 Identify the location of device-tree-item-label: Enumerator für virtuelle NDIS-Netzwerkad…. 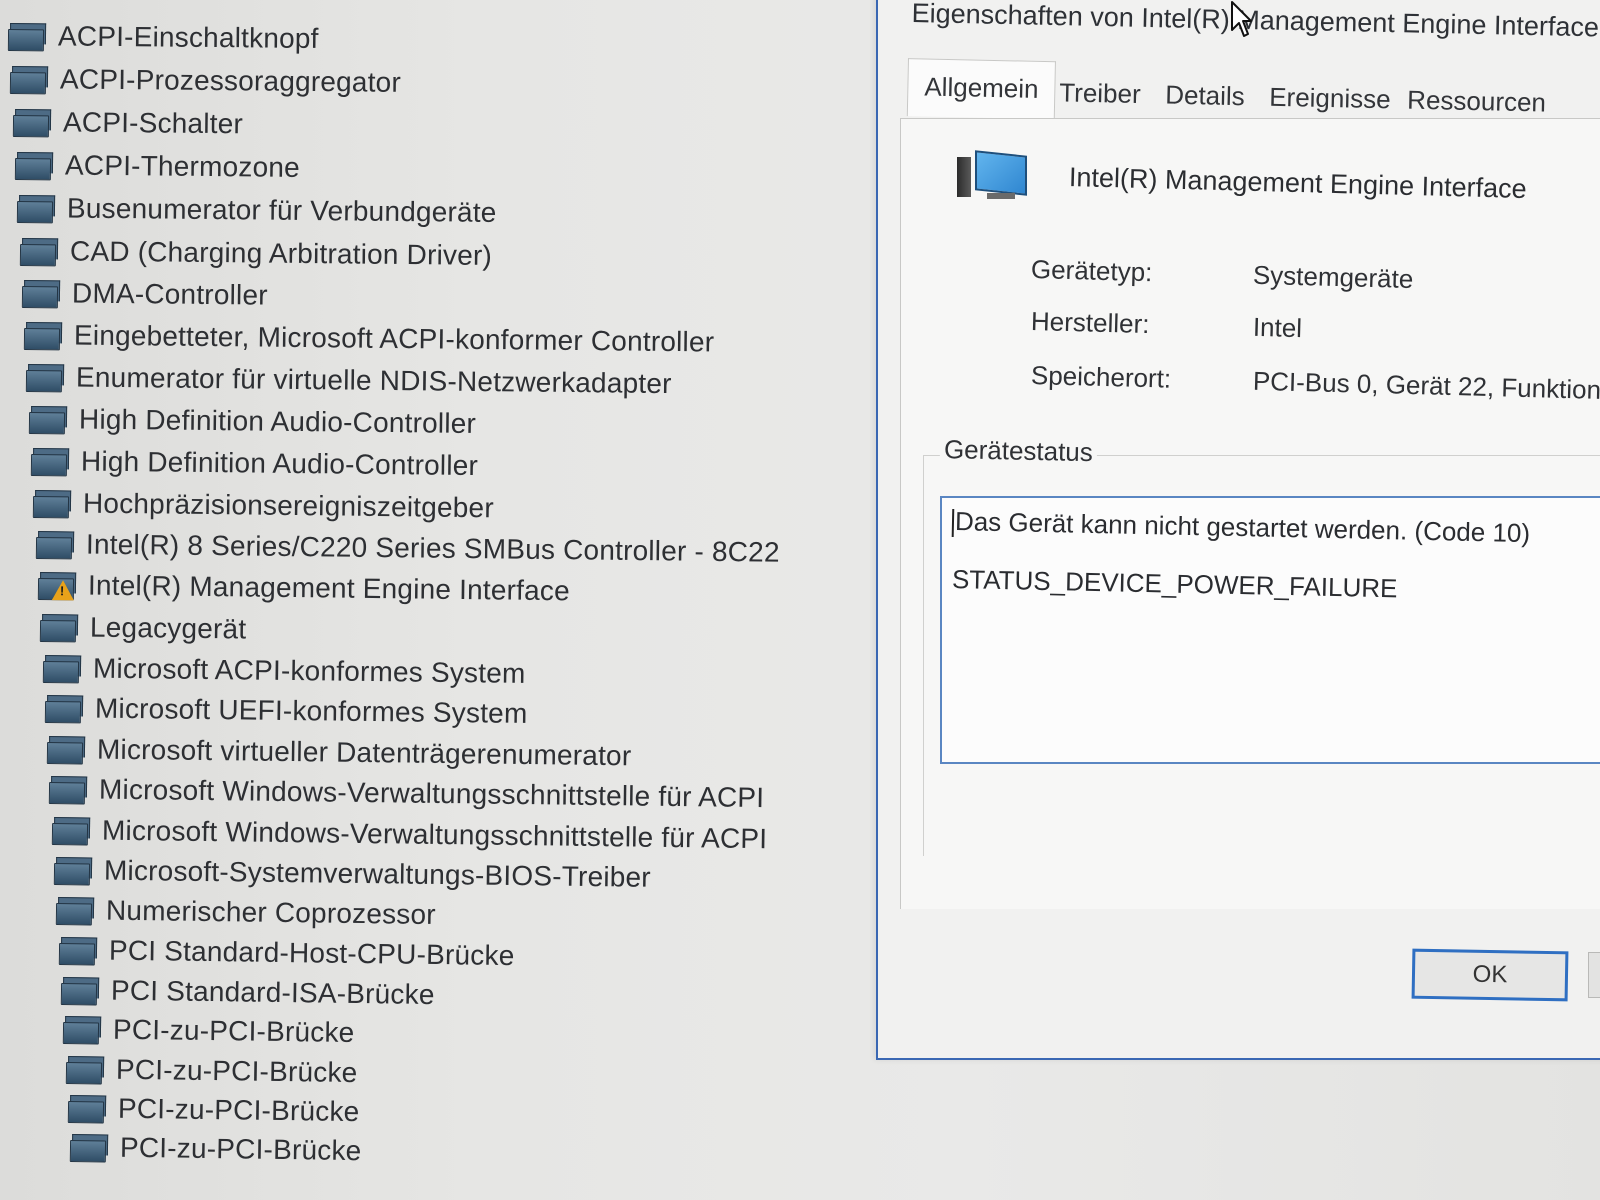
(374, 380).